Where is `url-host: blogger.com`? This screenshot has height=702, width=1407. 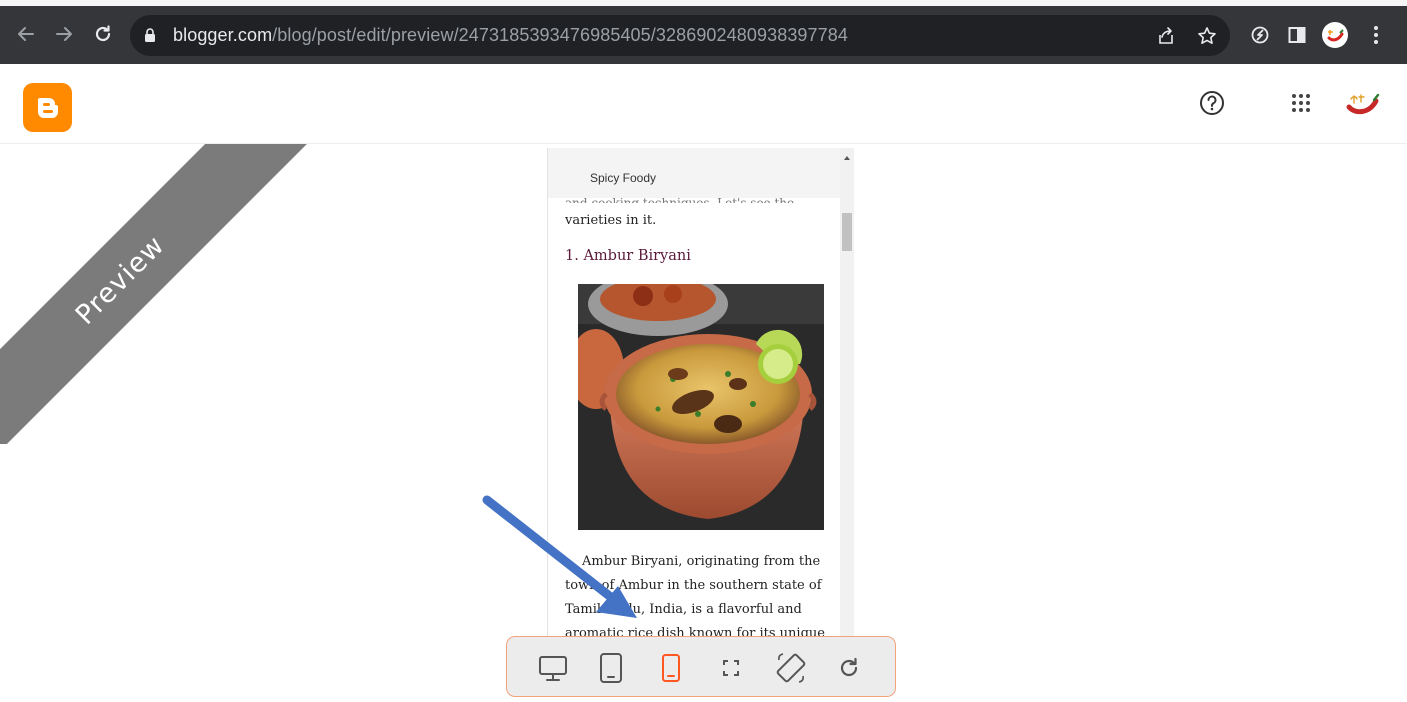
url-host: blogger.com is located at coordinates (223, 35).